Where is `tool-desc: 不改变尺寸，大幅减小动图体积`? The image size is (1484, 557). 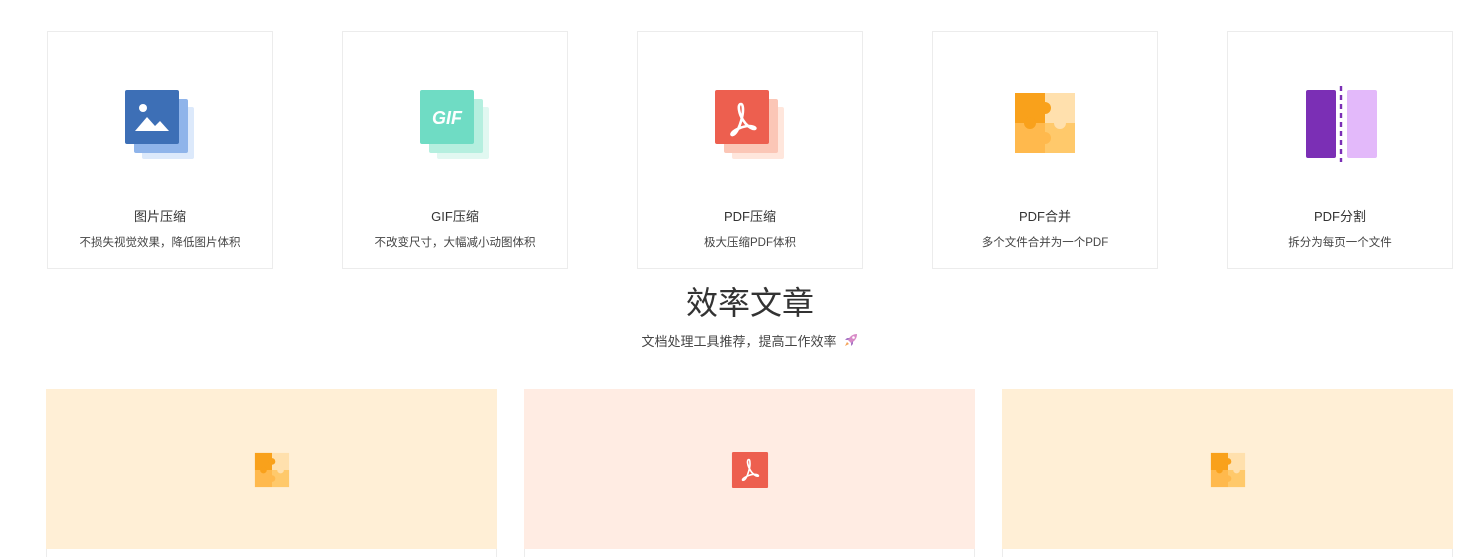 tool-desc: 不改变尺寸，大幅减小动图体积 is located at coordinates (455, 243).